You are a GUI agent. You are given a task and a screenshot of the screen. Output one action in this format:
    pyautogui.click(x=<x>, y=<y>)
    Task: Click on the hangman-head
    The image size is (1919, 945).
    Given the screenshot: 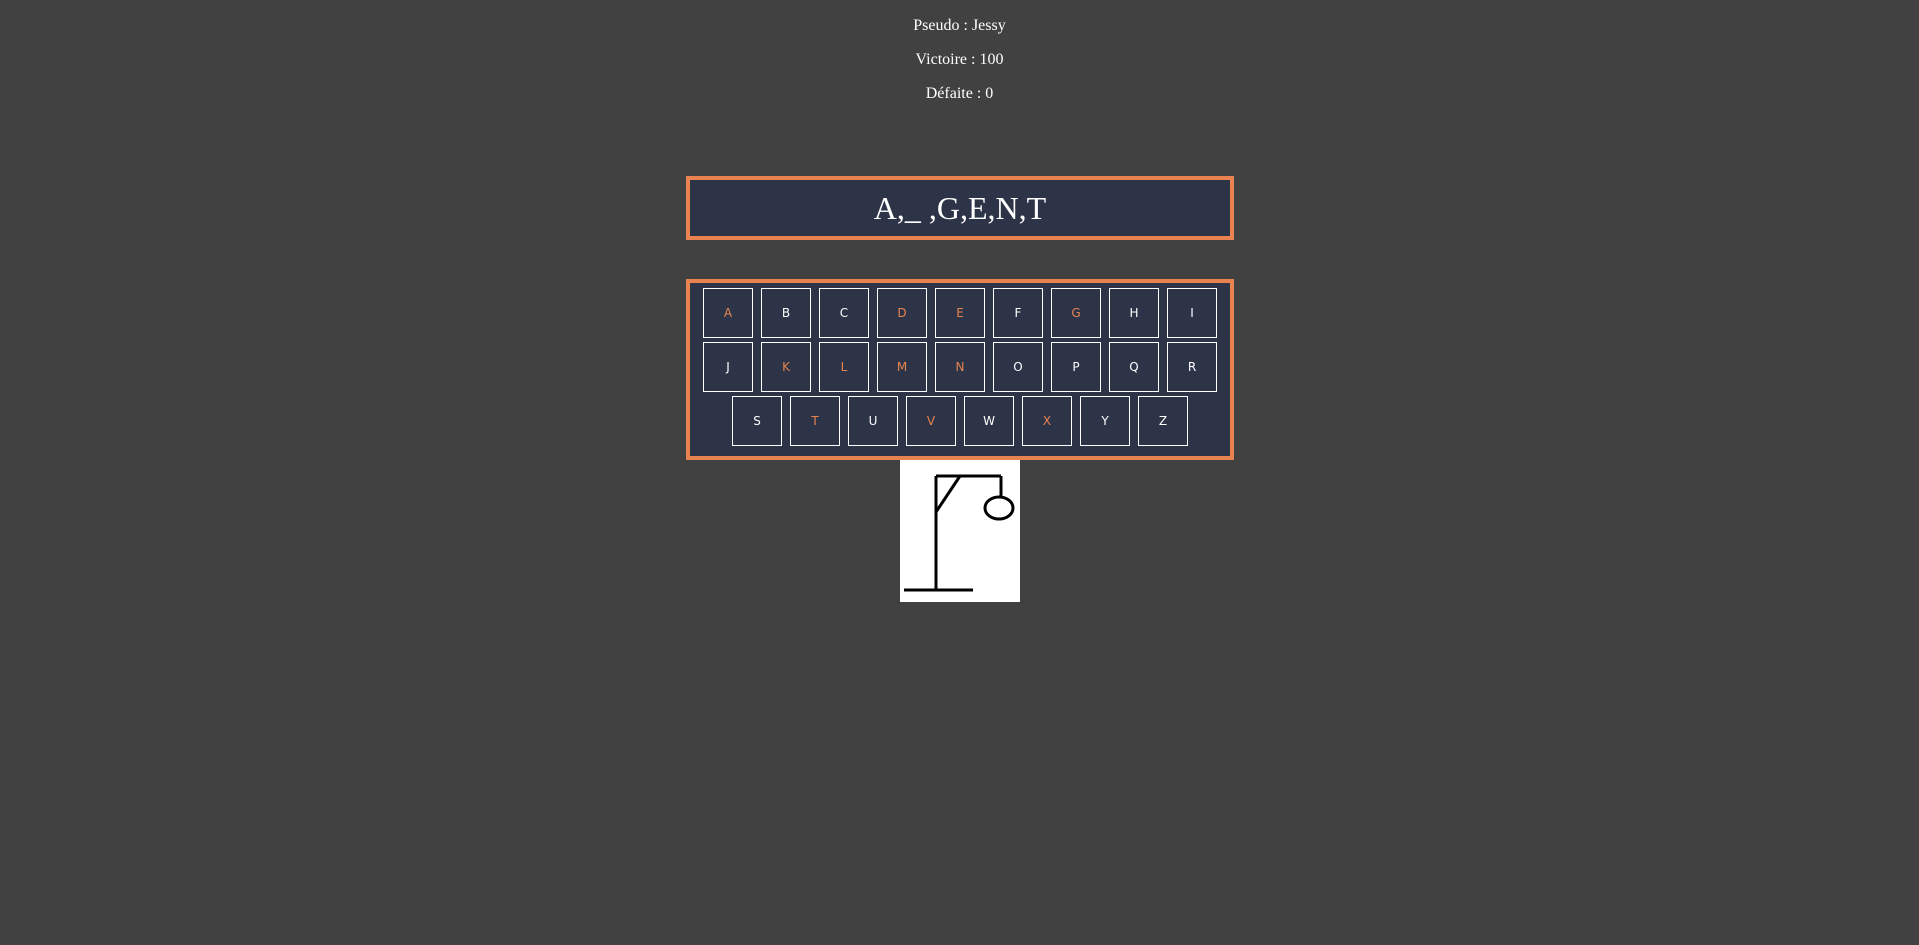 What is the action you would take?
    pyautogui.click(x=999, y=508)
    